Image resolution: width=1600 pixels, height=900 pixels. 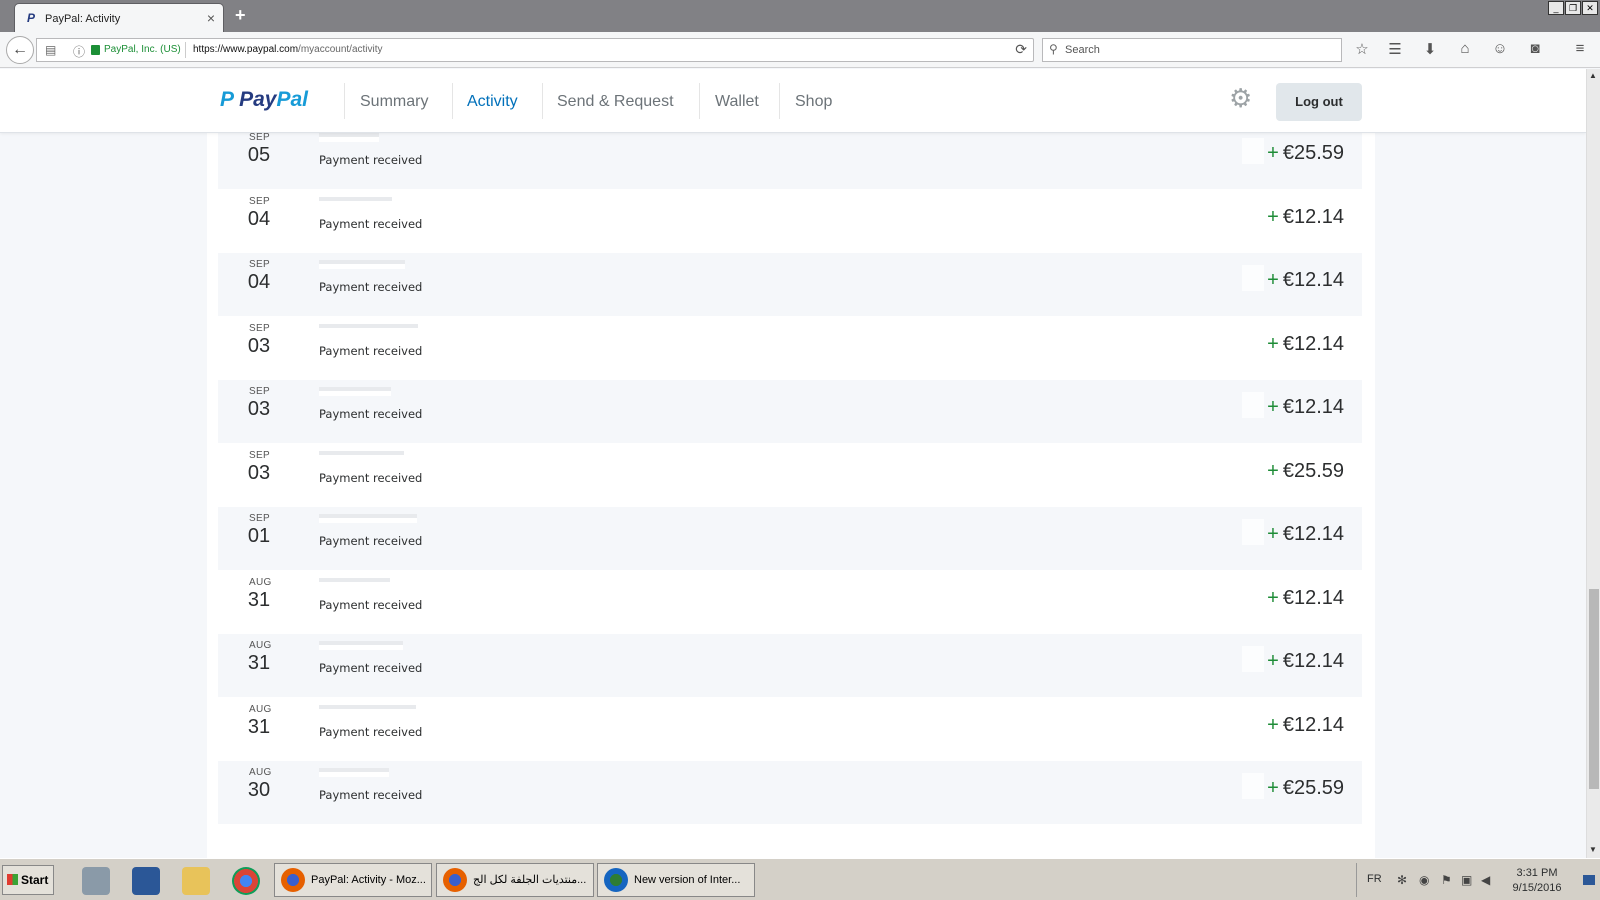 I want to click on flag-tray-icon: ⚑, so click(x=1448, y=880).